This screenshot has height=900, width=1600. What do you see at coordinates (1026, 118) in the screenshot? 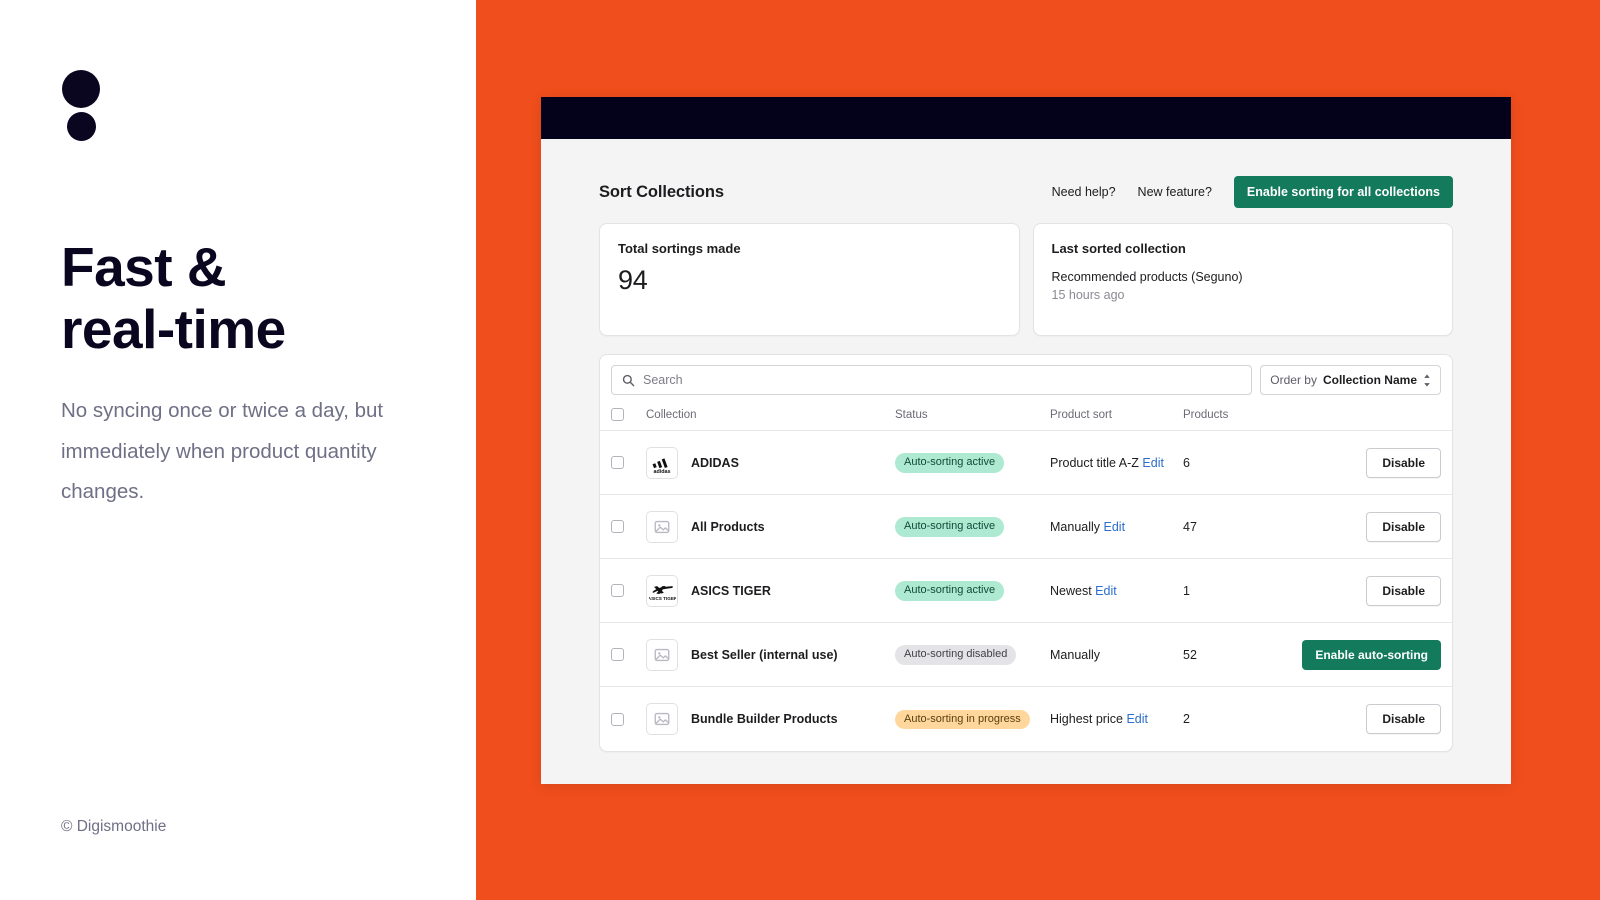
I see `app-topbar` at bounding box center [1026, 118].